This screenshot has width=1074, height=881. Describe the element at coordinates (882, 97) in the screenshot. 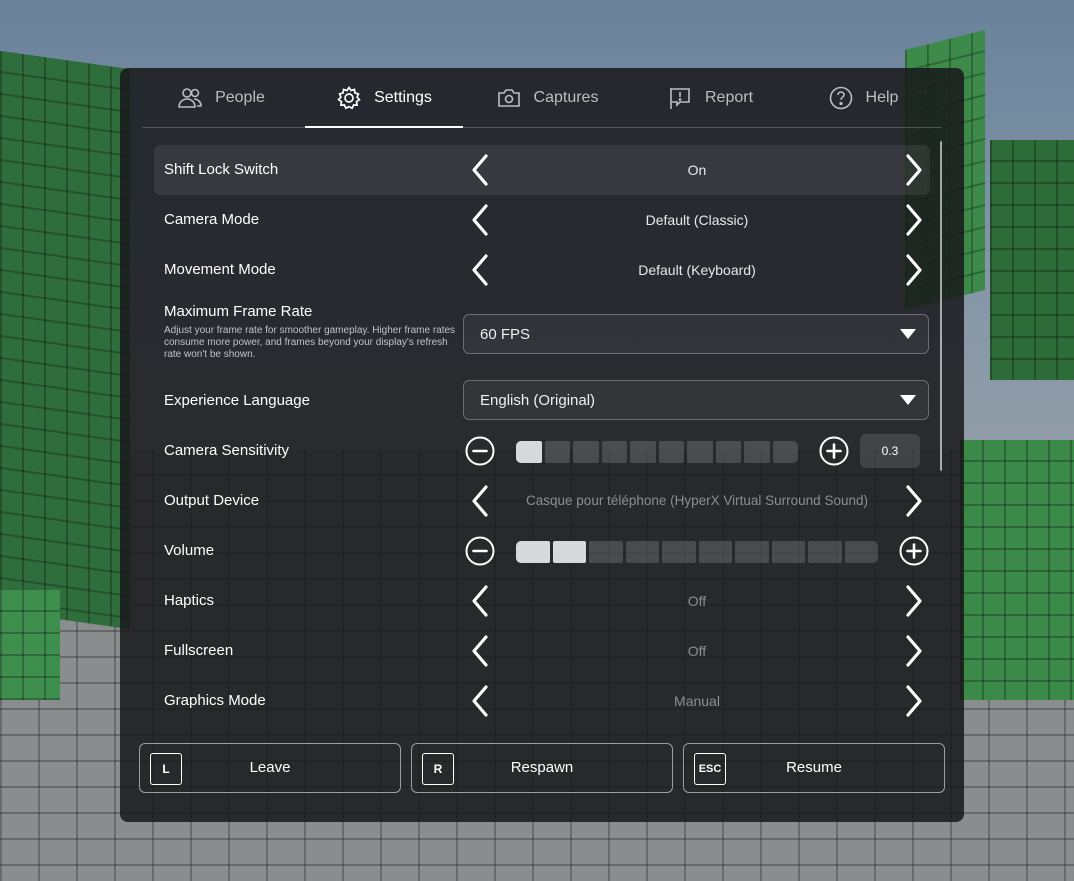

I see `tab-label: Help` at that location.